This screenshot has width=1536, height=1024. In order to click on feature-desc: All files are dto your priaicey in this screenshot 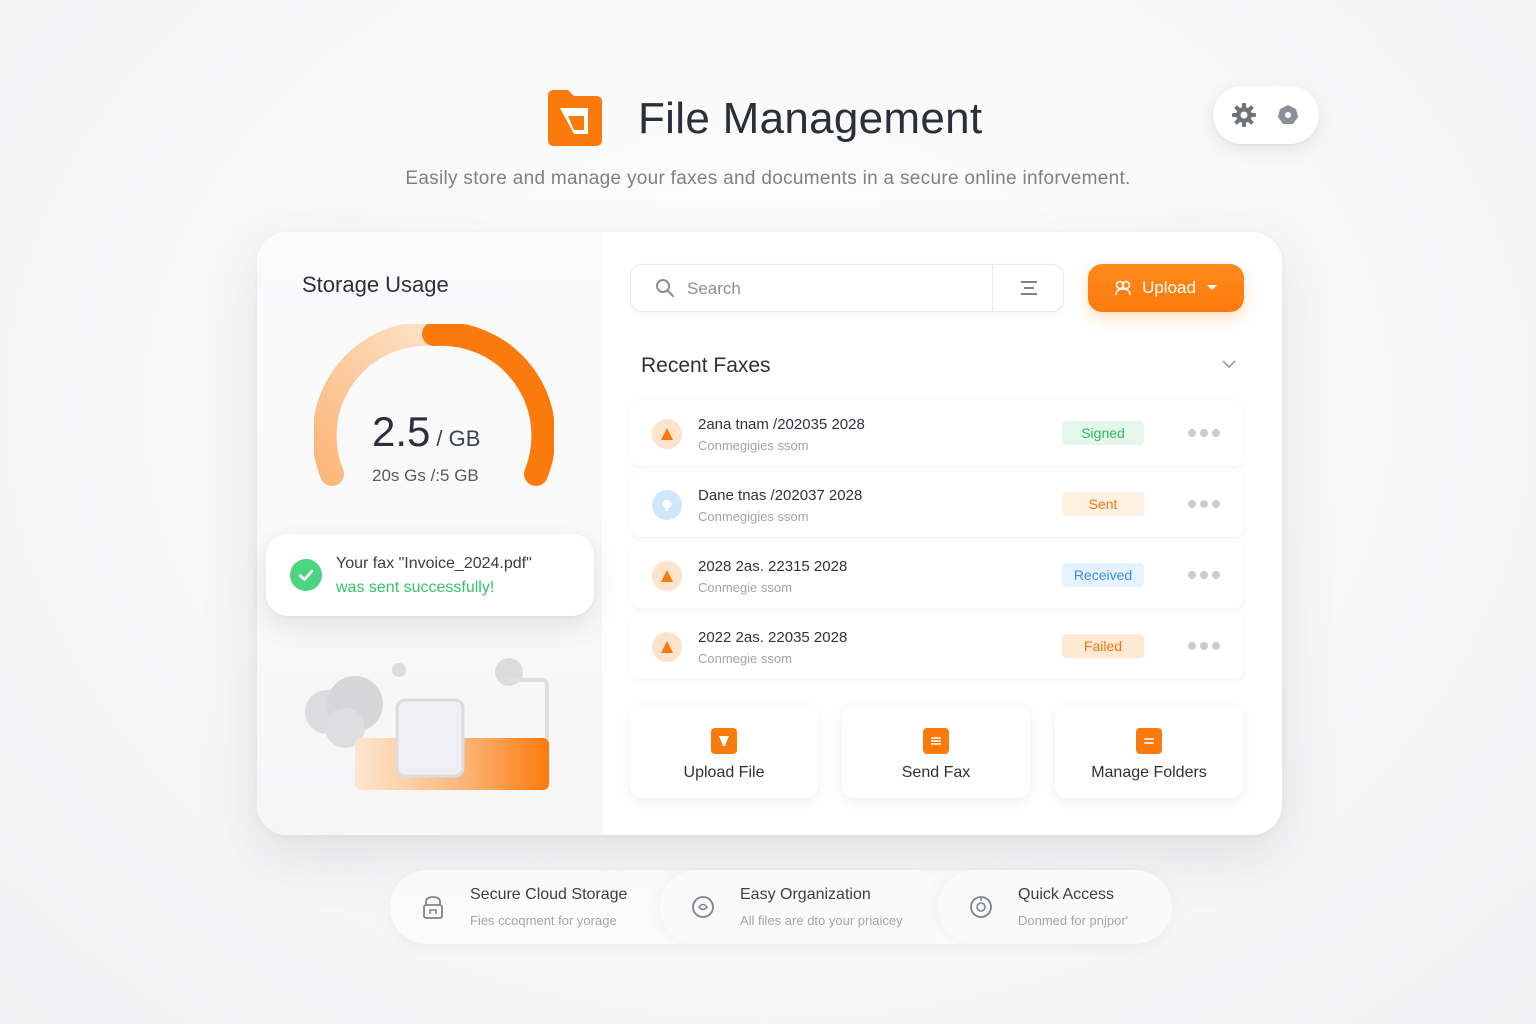, I will do `click(821, 920)`.